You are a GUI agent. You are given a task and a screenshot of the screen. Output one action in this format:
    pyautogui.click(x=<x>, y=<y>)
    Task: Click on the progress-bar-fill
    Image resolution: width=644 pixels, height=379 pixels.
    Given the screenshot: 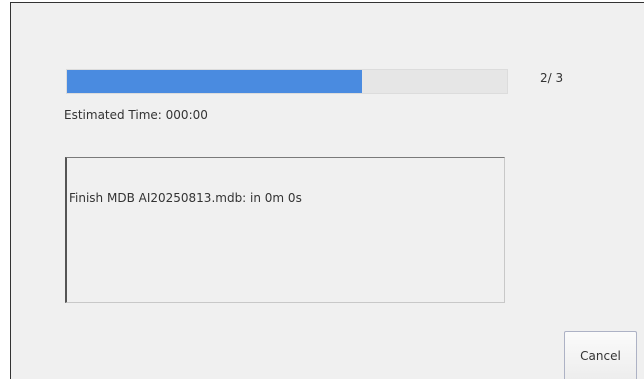 What is the action you would take?
    pyautogui.click(x=214, y=81)
    